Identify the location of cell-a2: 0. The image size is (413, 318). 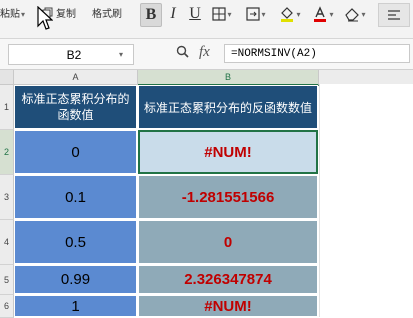
(75, 152).